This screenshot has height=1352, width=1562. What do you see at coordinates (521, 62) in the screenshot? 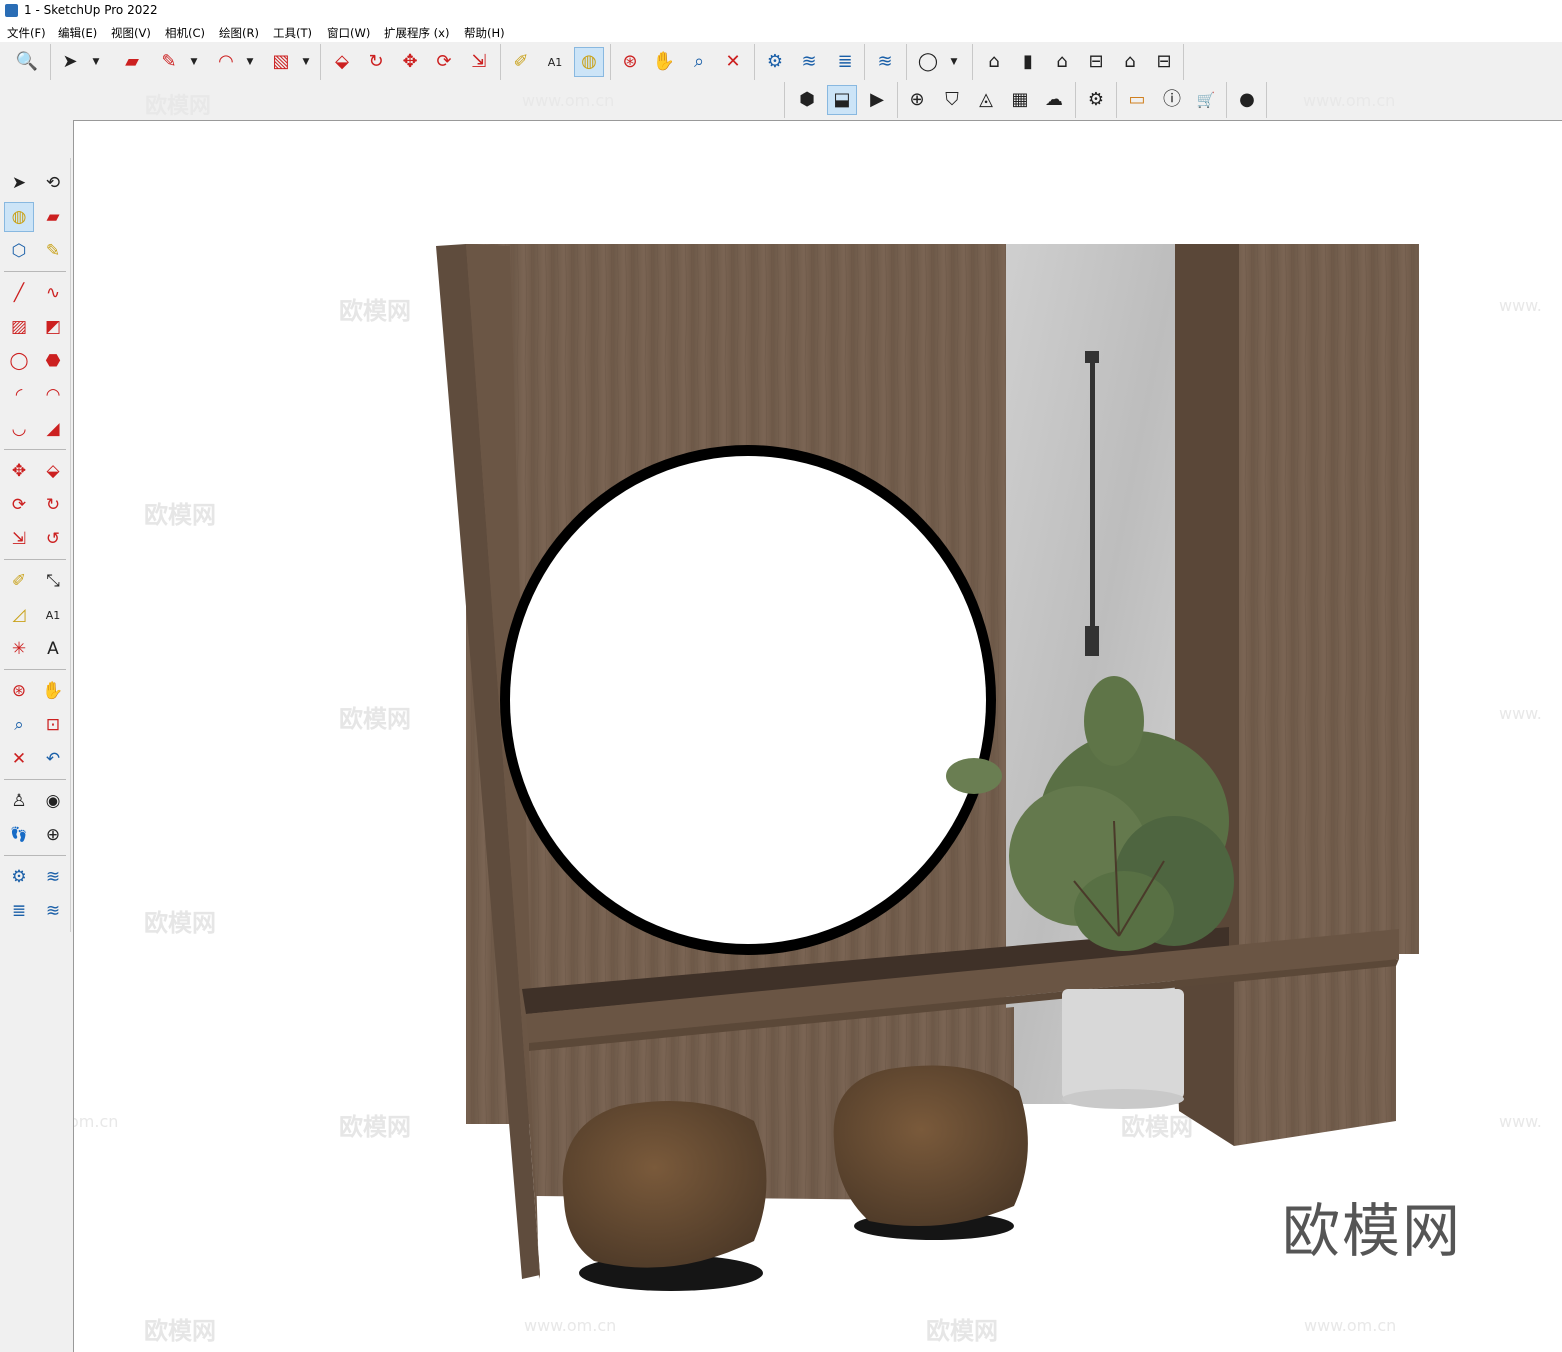
I see `tape-measure-icon: ✐` at bounding box center [521, 62].